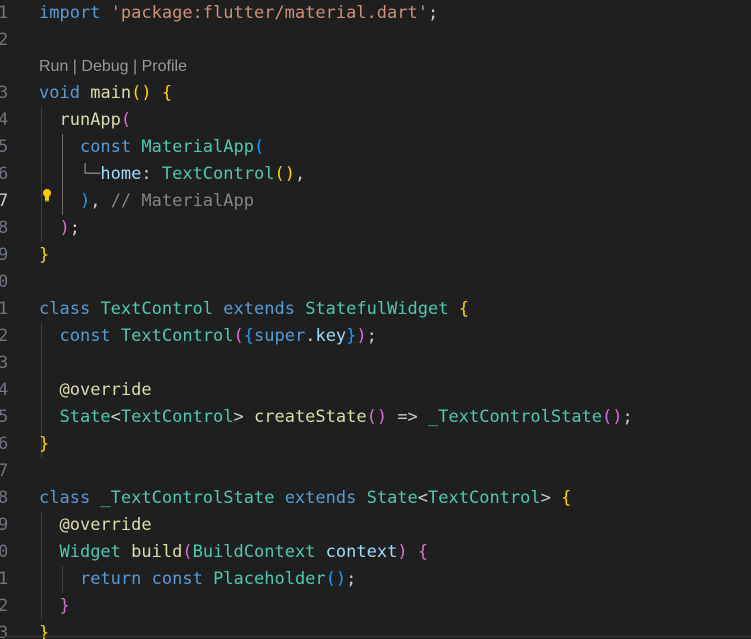 This screenshot has height=639, width=751. Describe the element at coordinates (53, 66) in the screenshot. I see `codelens-run: Run` at that location.